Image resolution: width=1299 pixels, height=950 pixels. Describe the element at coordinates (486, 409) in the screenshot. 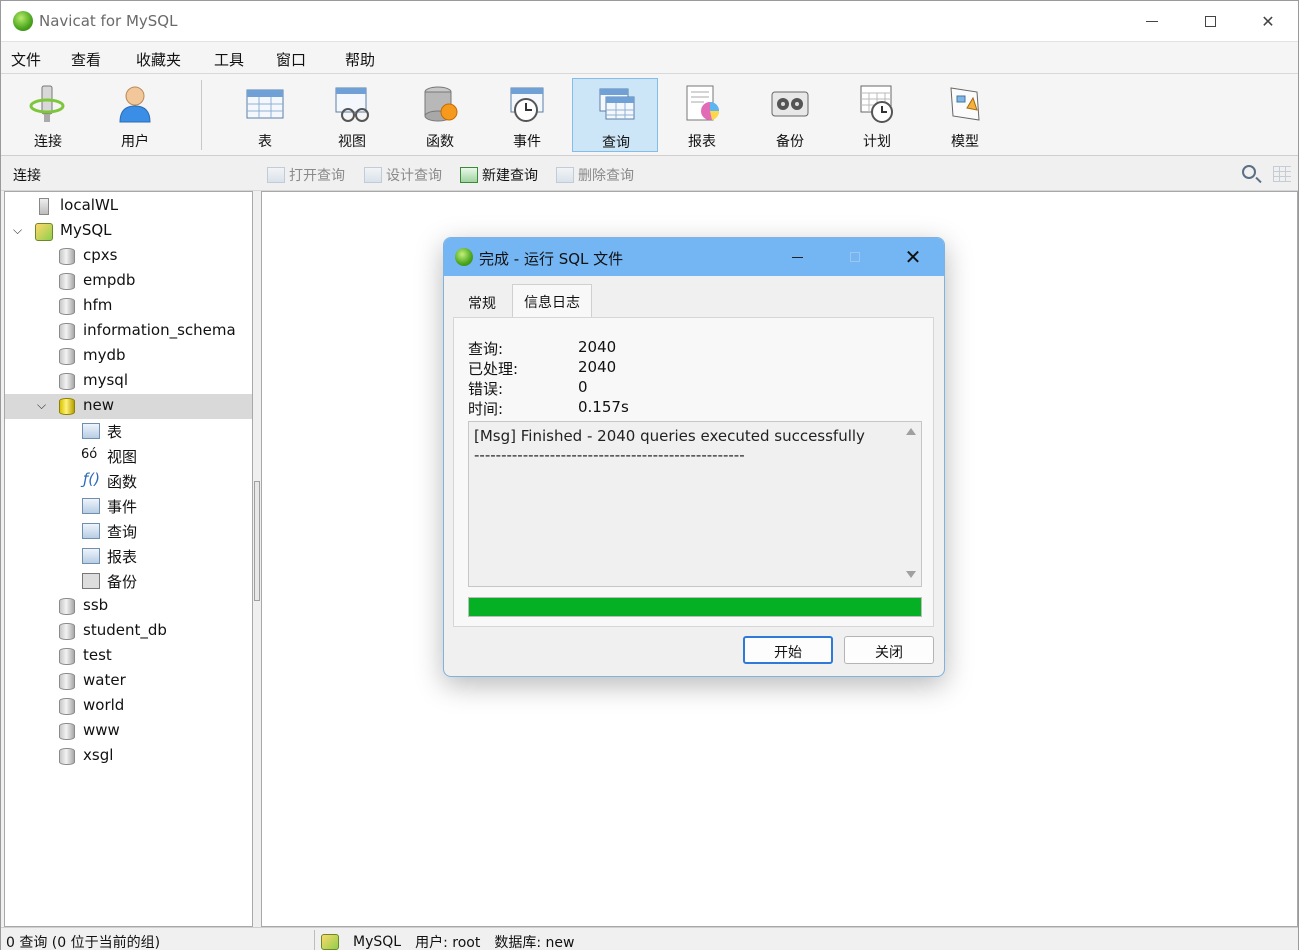

I see `time-label: 时间:` at that location.